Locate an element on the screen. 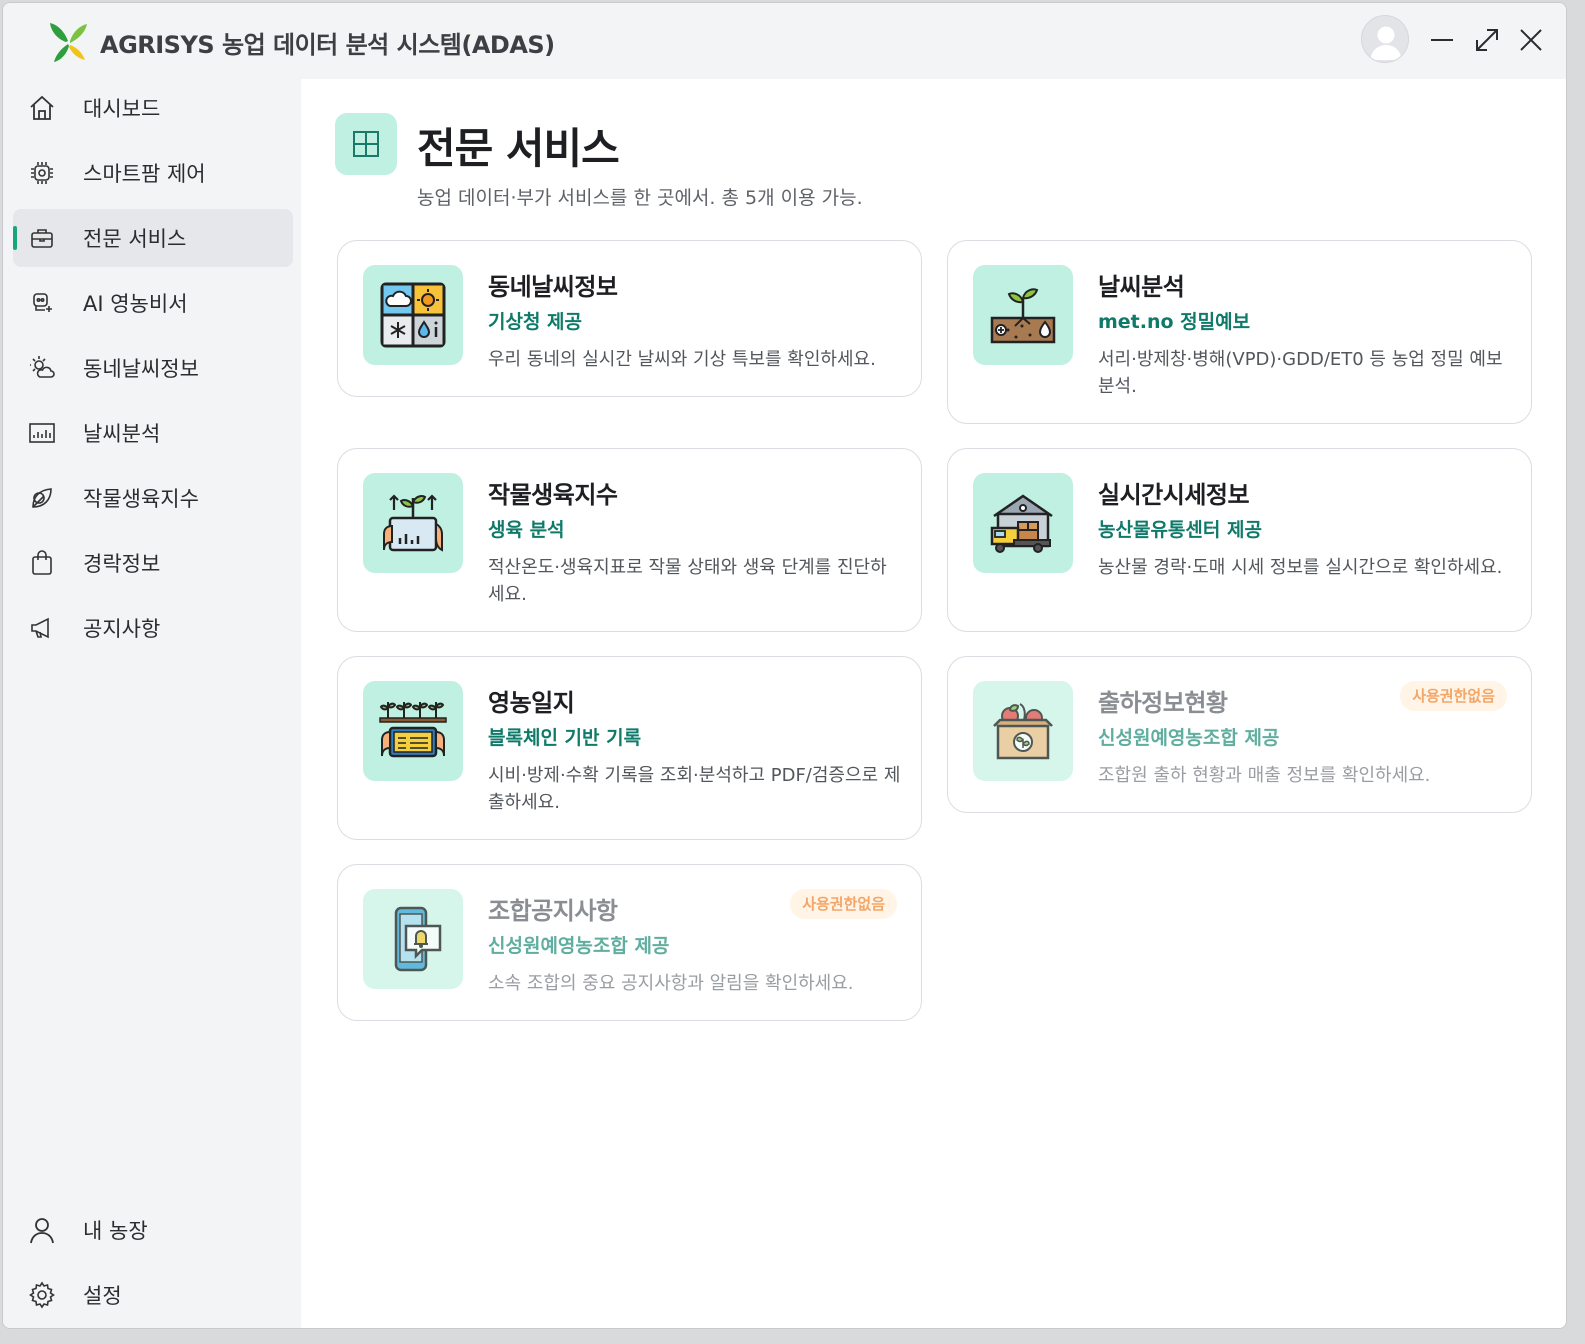 The height and width of the screenshot is (1344, 1585). minimize-button is located at coordinates (1442, 40).